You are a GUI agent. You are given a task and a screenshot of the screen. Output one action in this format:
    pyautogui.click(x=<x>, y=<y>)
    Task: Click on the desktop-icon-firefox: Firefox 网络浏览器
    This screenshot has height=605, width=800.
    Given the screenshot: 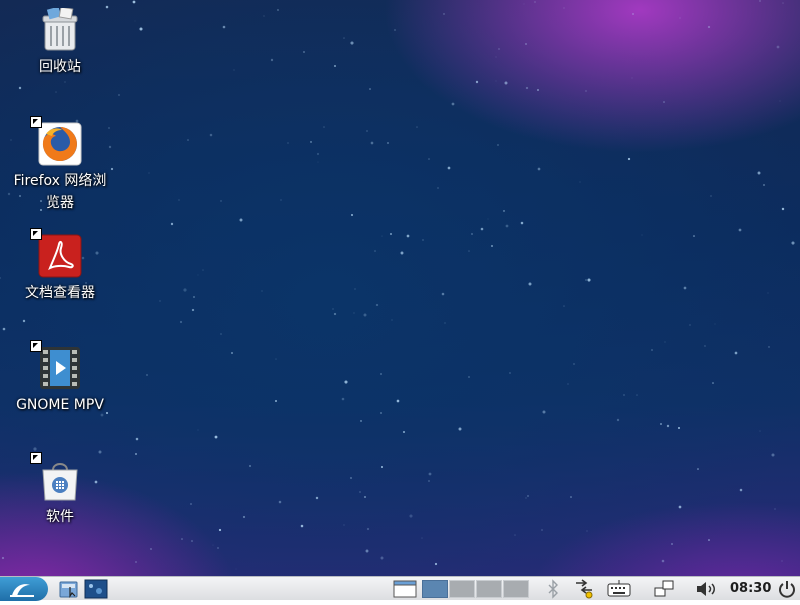 What is the action you would take?
    pyautogui.click(x=60, y=165)
    